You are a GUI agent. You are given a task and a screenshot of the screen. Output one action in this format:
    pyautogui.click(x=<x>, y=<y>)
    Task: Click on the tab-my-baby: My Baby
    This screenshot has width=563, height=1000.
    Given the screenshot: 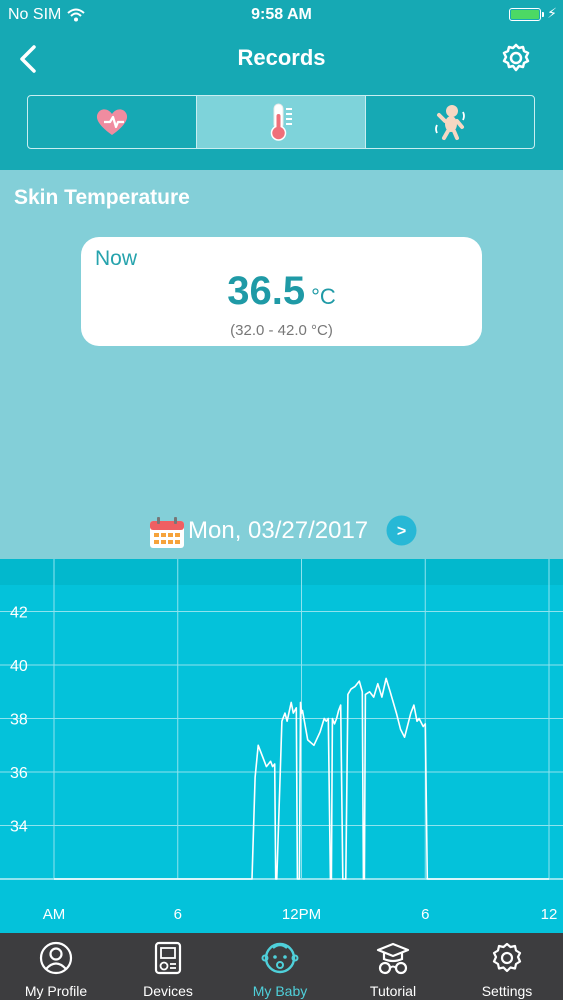 What is the action you would take?
    pyautogui.click(x=280, y=966)
    